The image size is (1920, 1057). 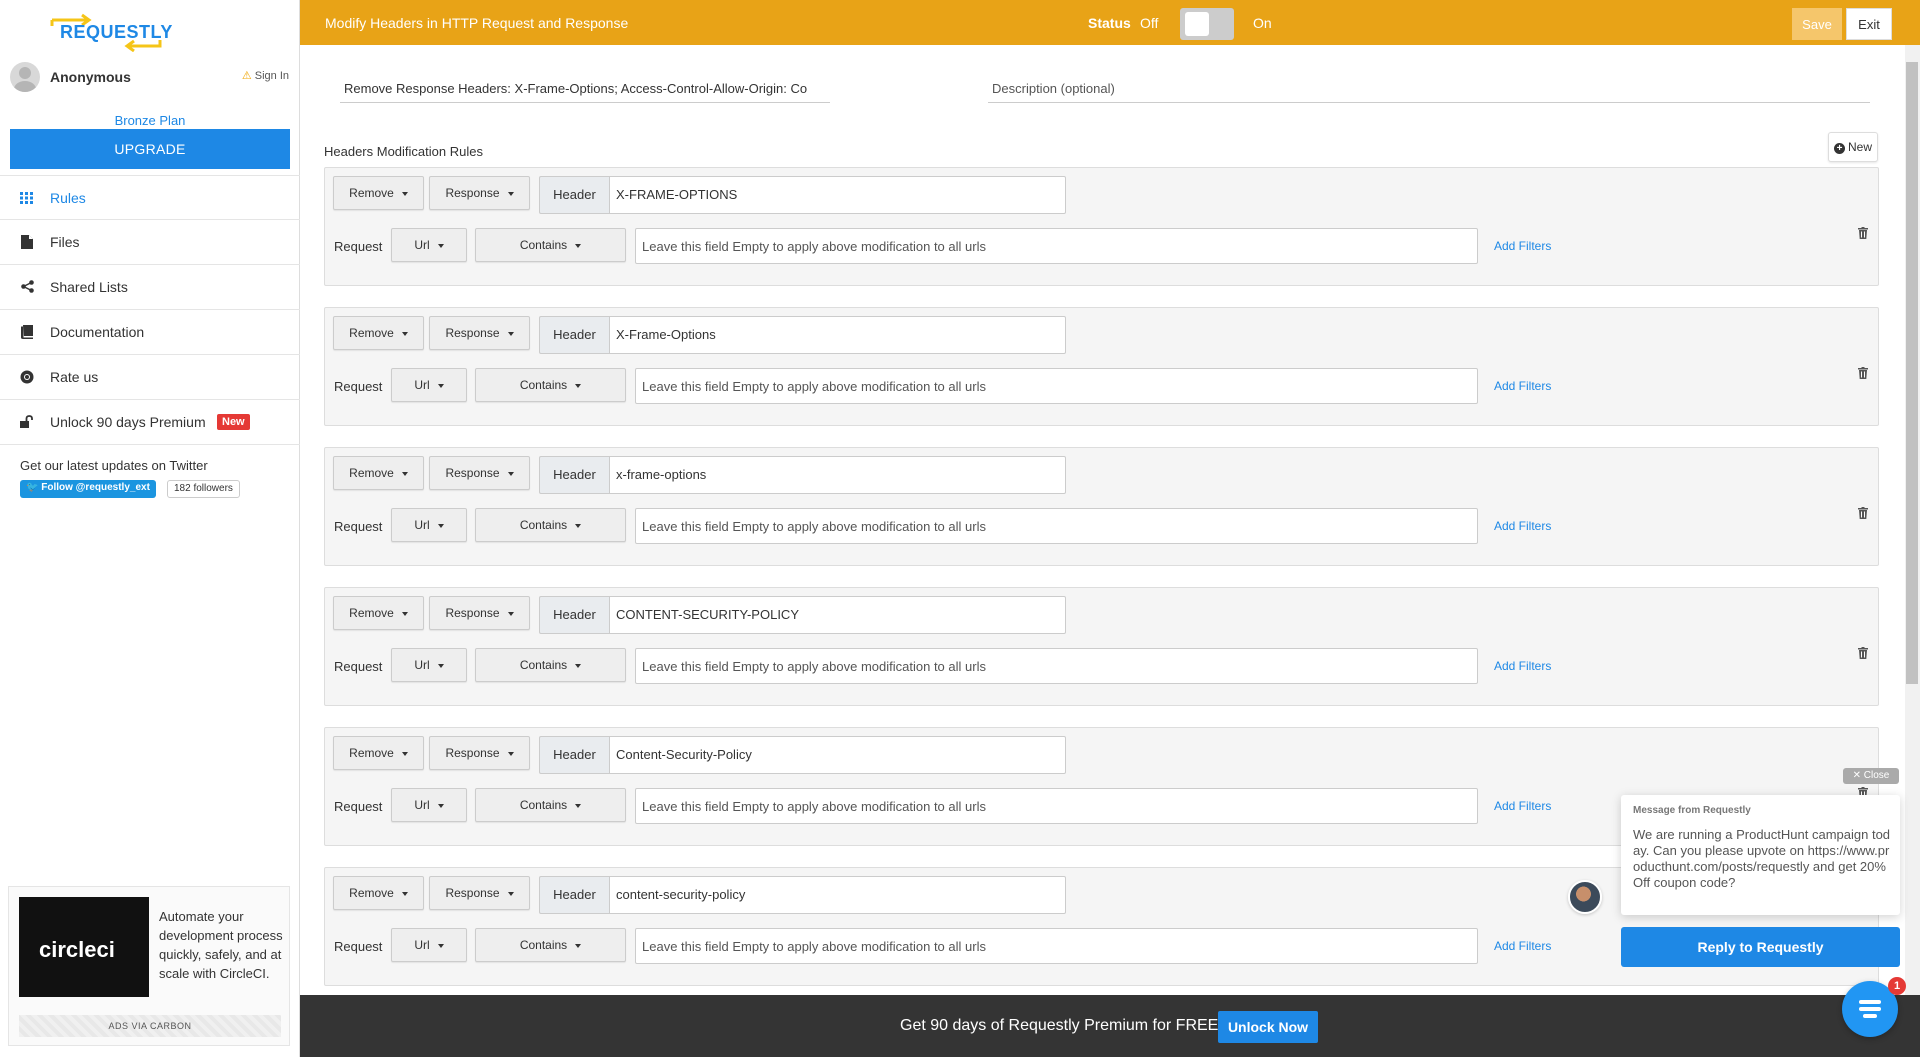 What do you see at coordinates (150, 287) in the screenshot?
I see `sidebar-item-shared-lists: Shared Lists` at bounding box center [150, 287].